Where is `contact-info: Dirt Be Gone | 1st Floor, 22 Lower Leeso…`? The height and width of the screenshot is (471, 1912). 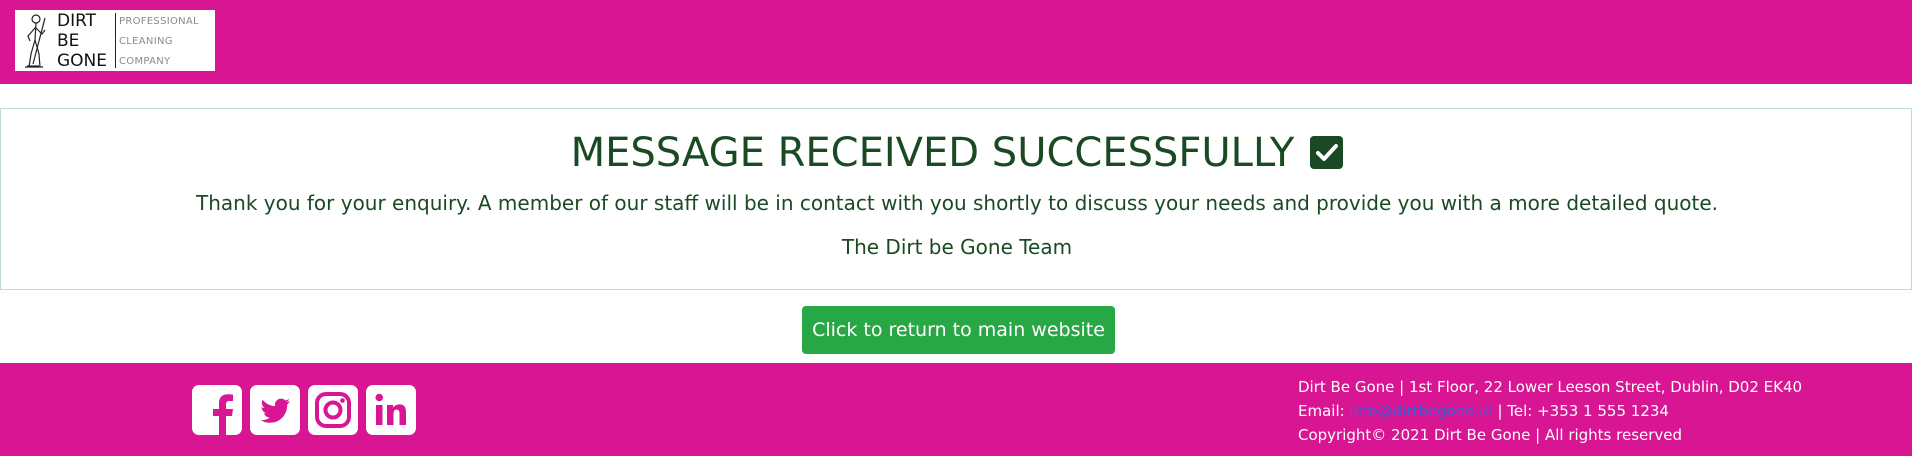
contact-info: Dirt Be Gone | 1st Floor, 22 Lower Leeso… is located at coordinates (1550, 411).